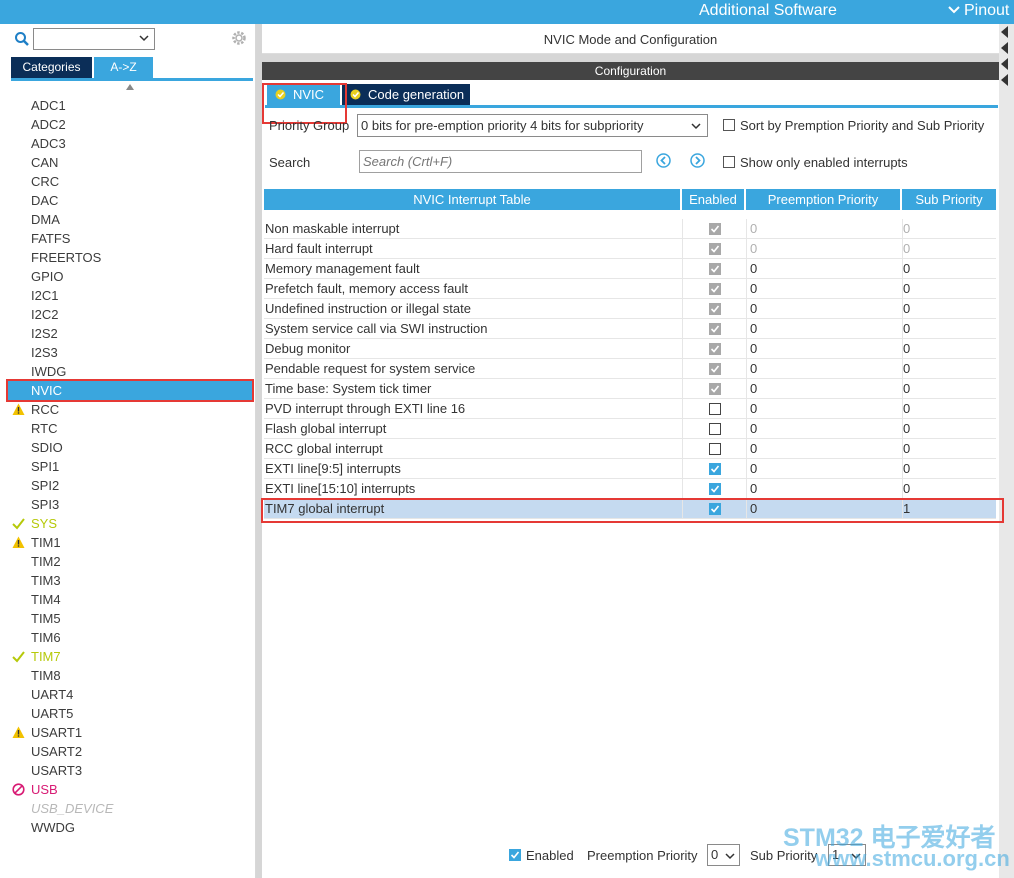  I want to click on peripheral-item-usart2: USART2, so click(130, 751).